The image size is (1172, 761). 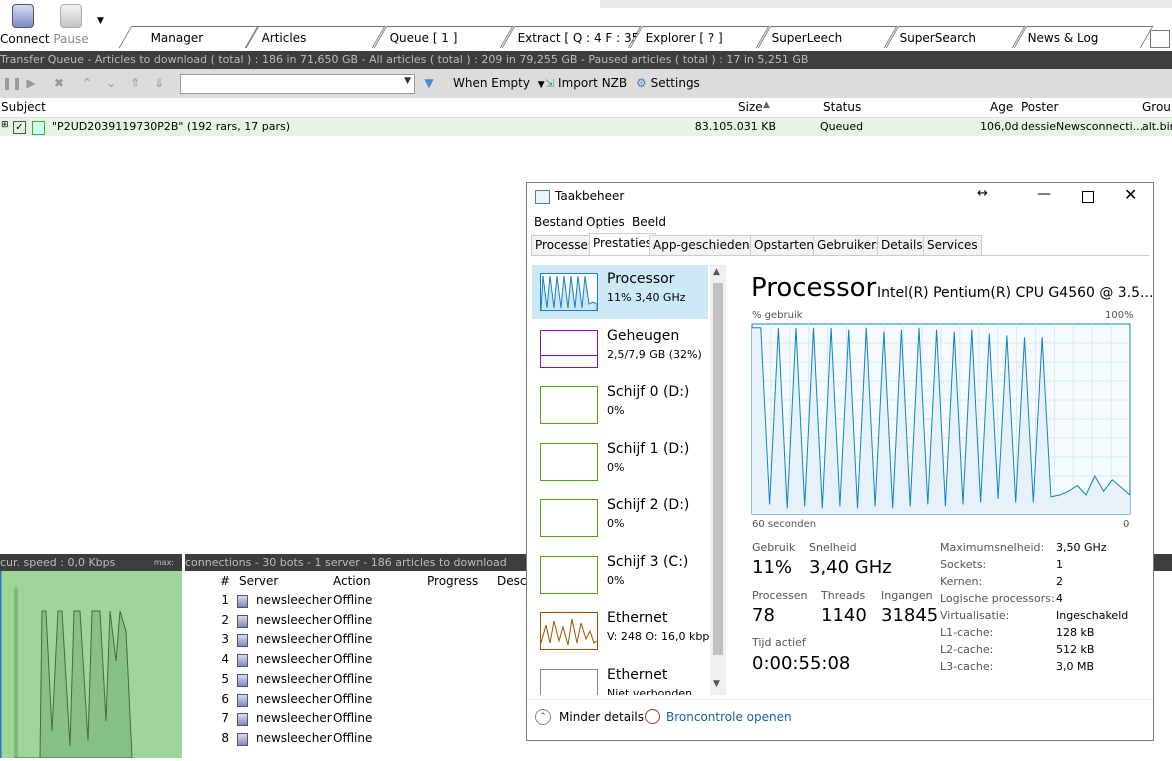 What do you see at coordinates (718, 469) in the screenshot?
I see `scrollbar-thumb` at bounding box center [718, 469].